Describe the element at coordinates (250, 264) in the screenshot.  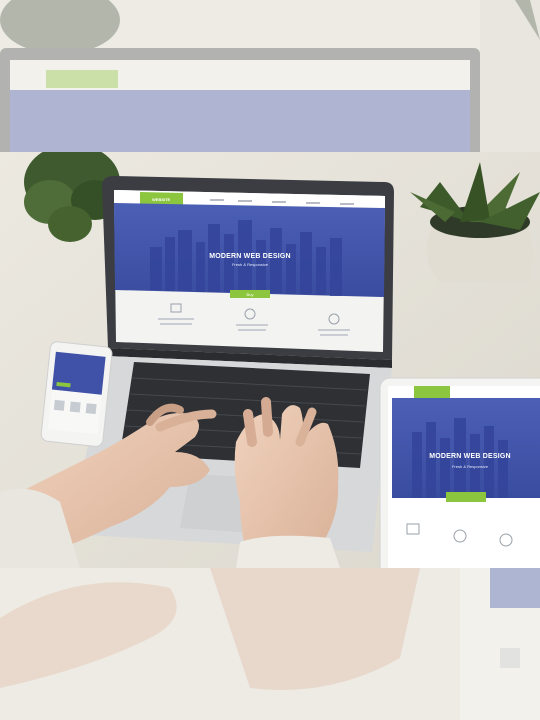
I see `hero-subtitle: Fresh & Responsive` at that location.